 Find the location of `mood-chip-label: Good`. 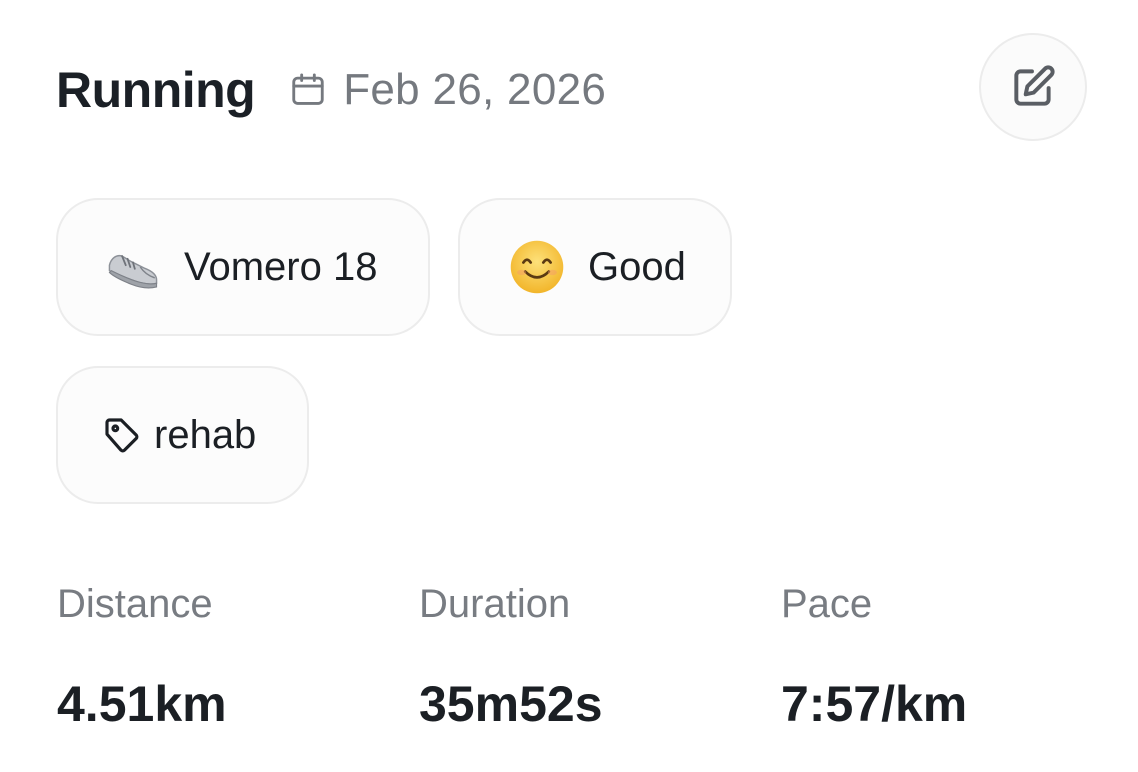

mood-chip-label: Good is located at coordinates (637, 266).